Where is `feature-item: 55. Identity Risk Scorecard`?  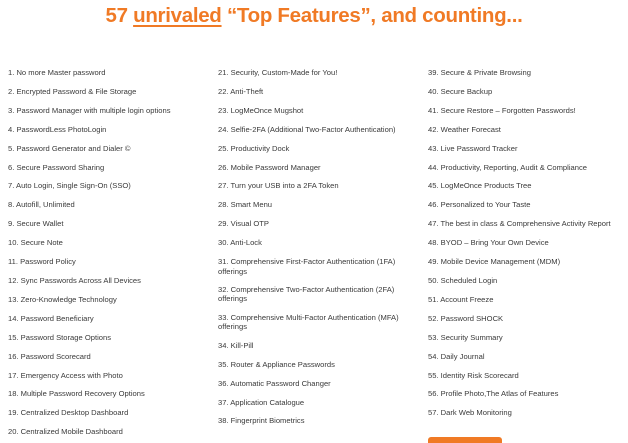 feature-item: 55. Identity Risk Scorecard is located at coordinates (528, 376).